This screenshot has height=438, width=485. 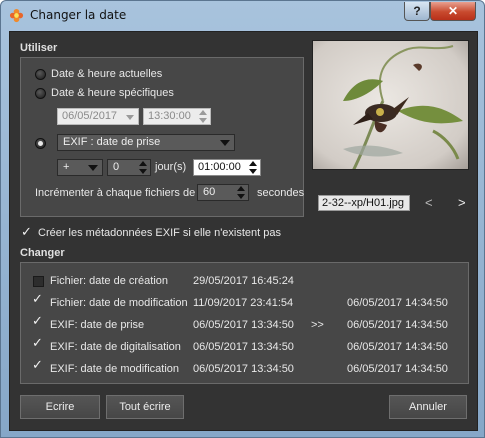 What do you see at coordinates (109, 281) in the screenshot?
I see `row-label: Fichier: date de création` at bounding box center [109, 281].